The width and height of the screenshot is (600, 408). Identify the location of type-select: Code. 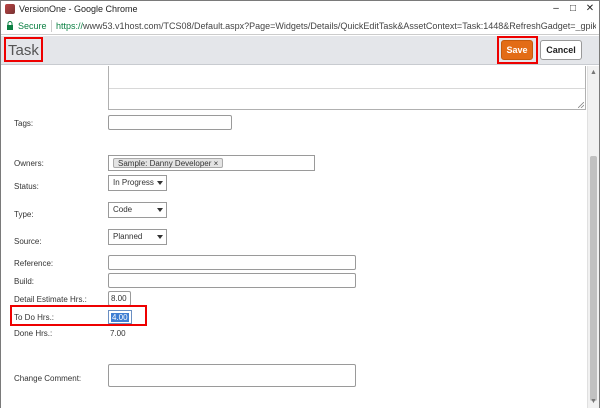
(137, 210).